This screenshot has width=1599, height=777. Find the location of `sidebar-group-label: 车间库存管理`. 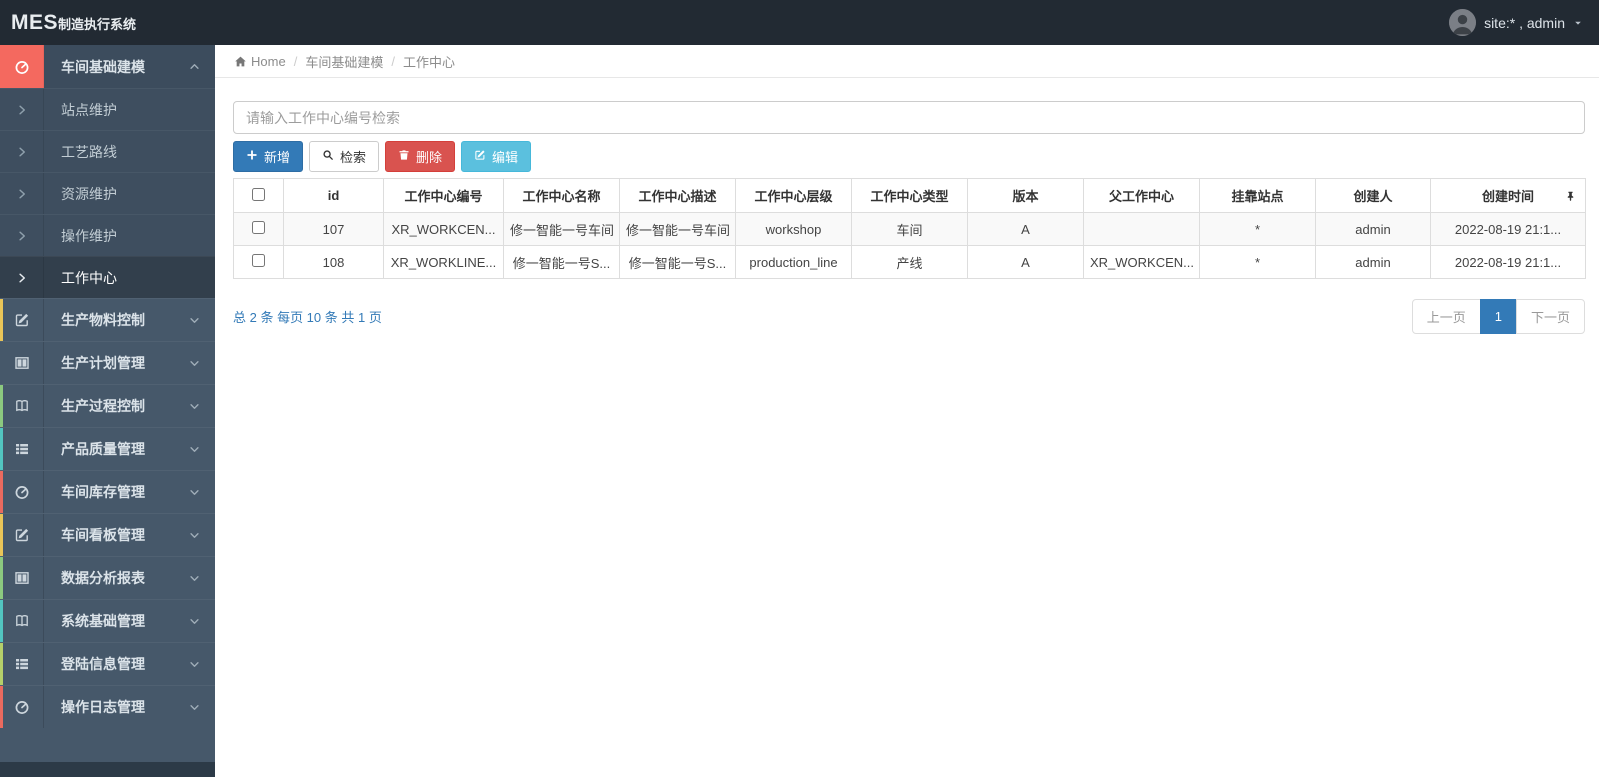

sidebar-group-label: 车间库存管理 is located at coordinates (103, 492).